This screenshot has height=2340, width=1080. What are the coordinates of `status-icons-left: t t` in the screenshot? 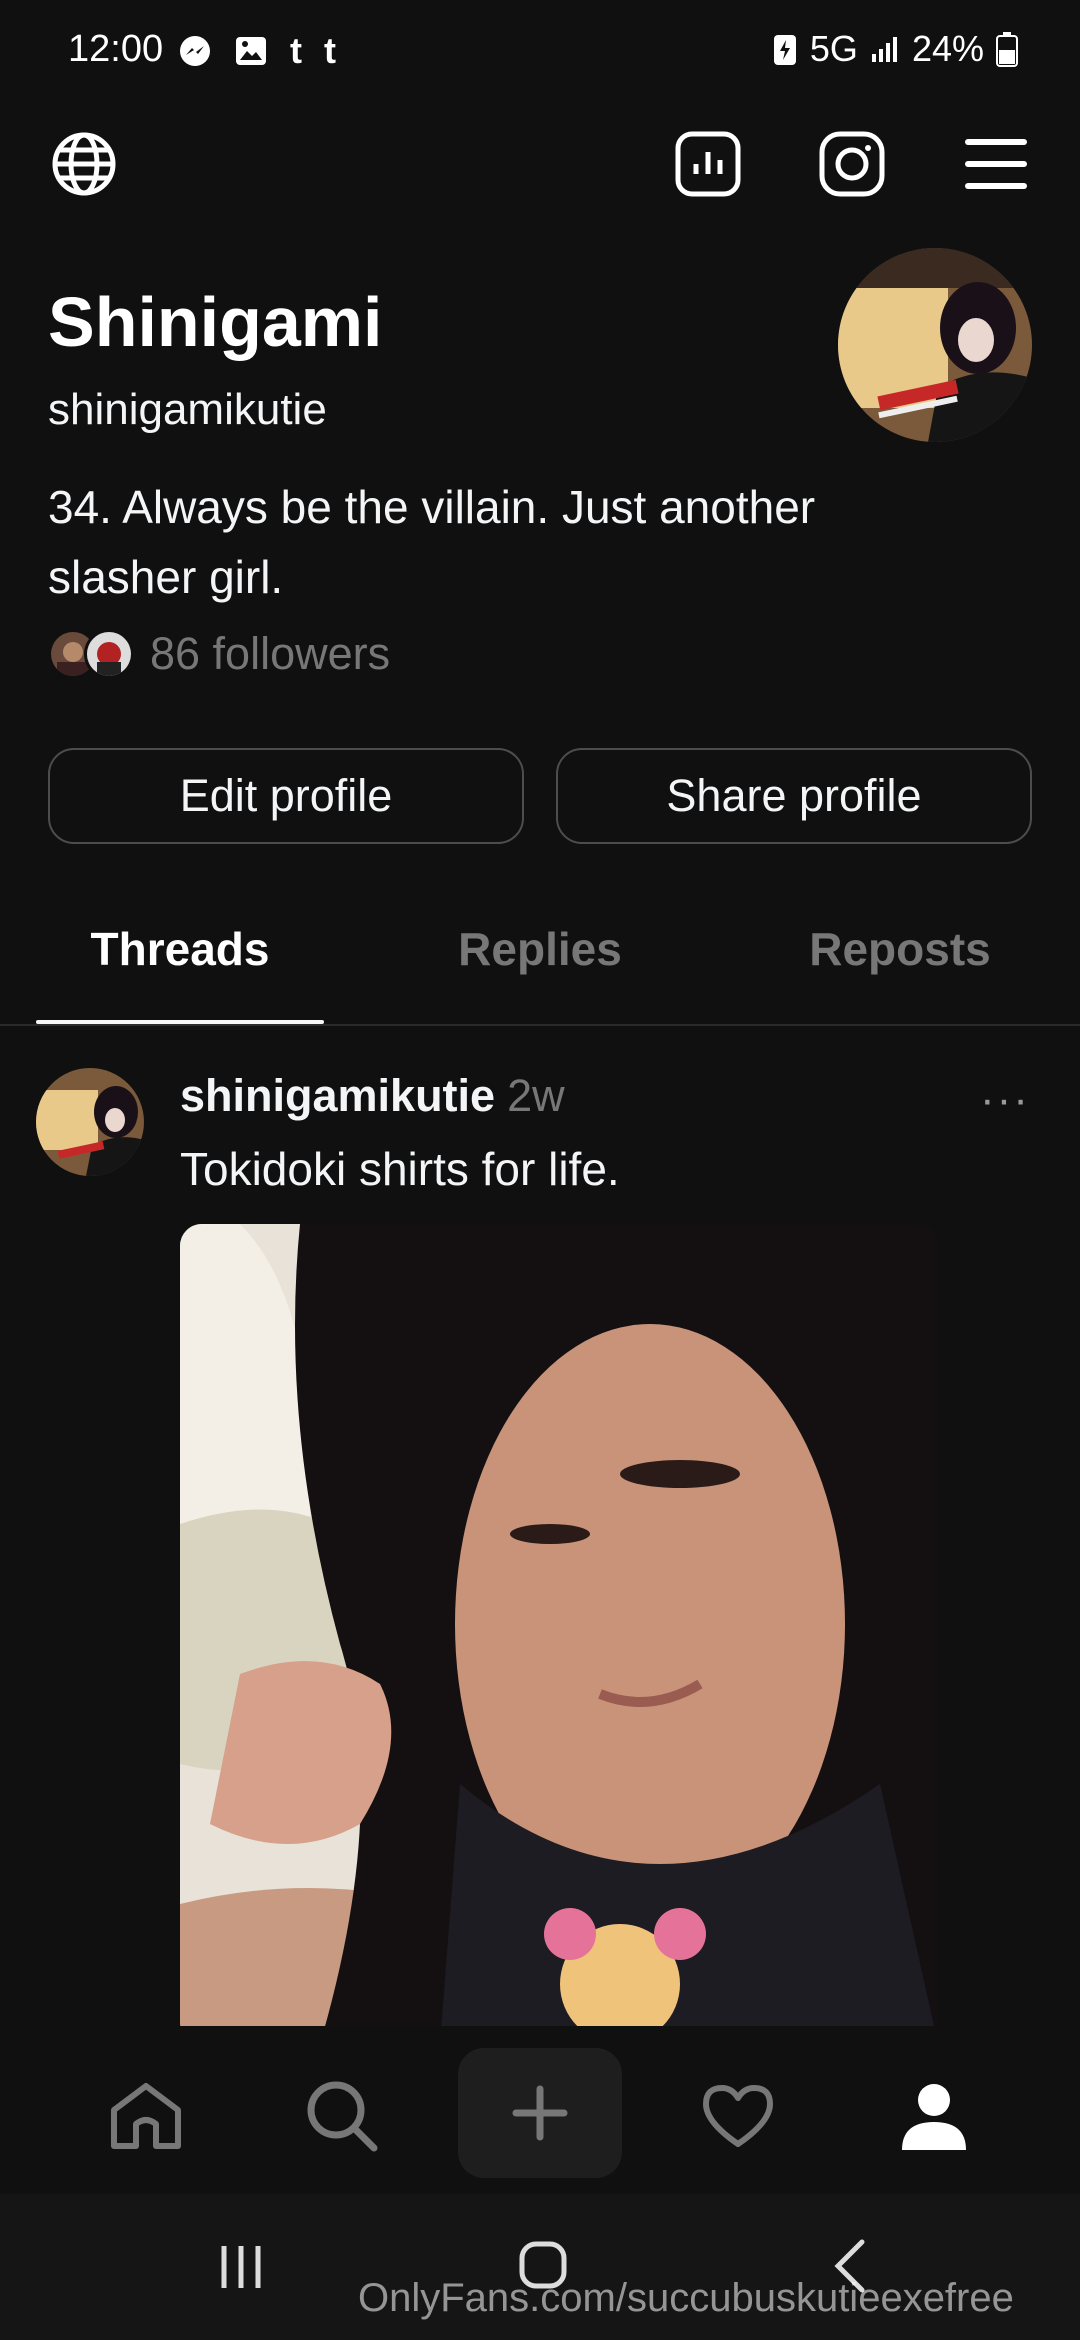 It's located at (257, 51).